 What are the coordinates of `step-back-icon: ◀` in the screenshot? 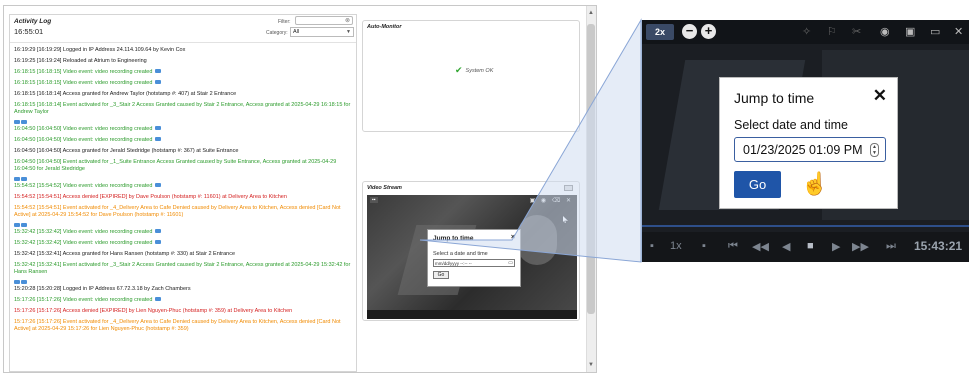 It's located at (786, 246).